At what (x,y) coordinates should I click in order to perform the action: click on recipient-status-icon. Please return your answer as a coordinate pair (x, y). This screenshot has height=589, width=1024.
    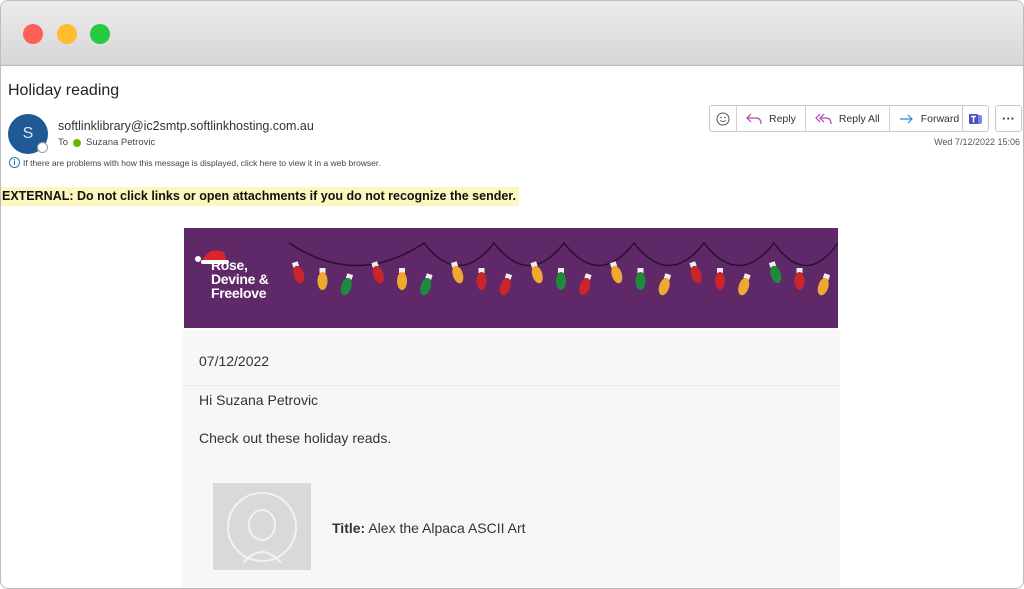
    Looking at the image, I should click on (77, 142).